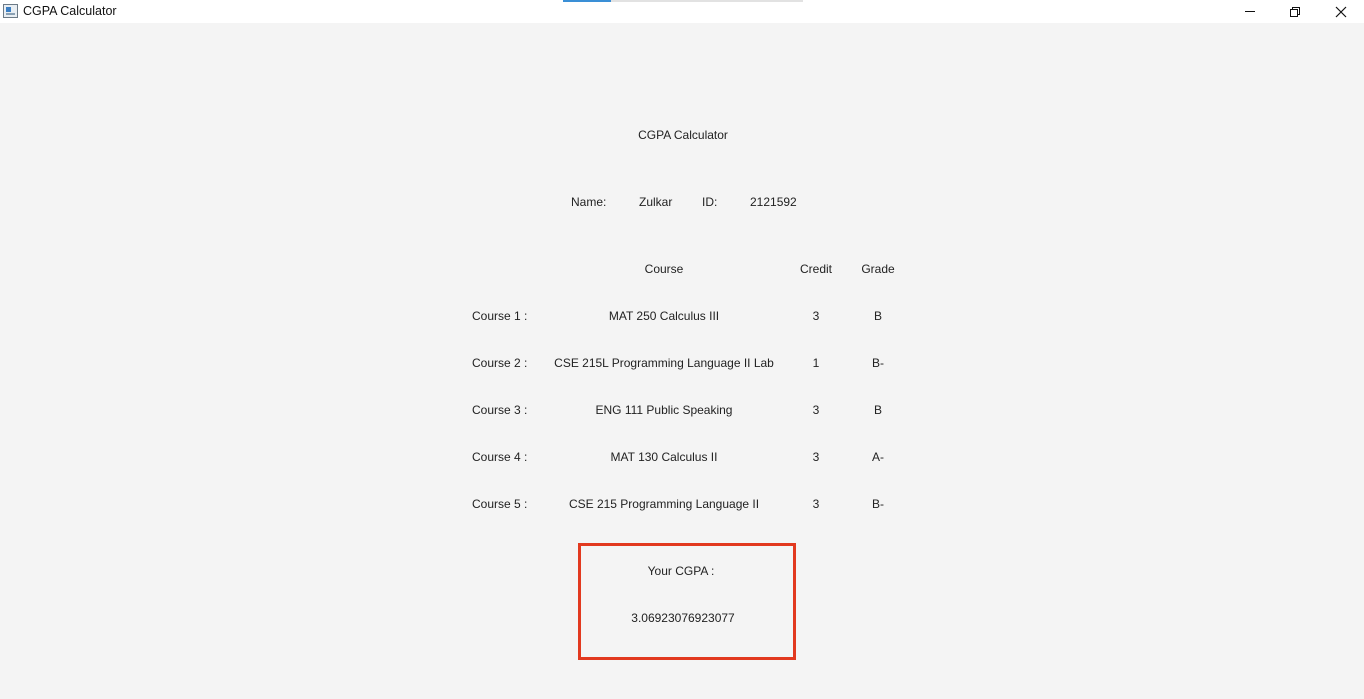  Describe the element at coordinates (70, 11) in the screenshot. I see `window-title: CGPA Calculator` at that location.